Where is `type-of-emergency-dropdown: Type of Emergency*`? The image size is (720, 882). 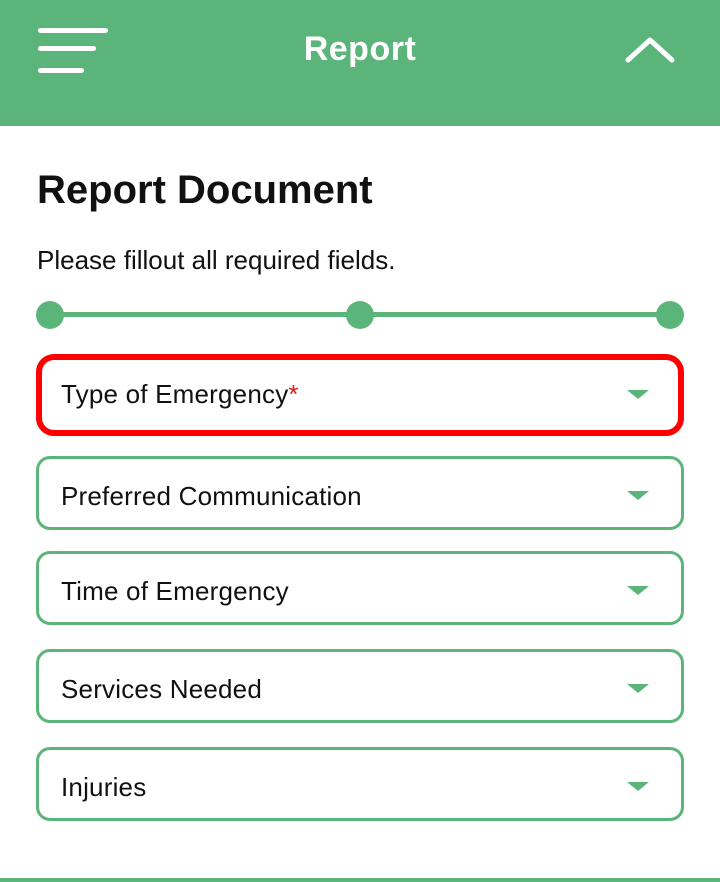 type-of-emergency-dropdown: Type of Emergency* is located at coordinates (360, 395).